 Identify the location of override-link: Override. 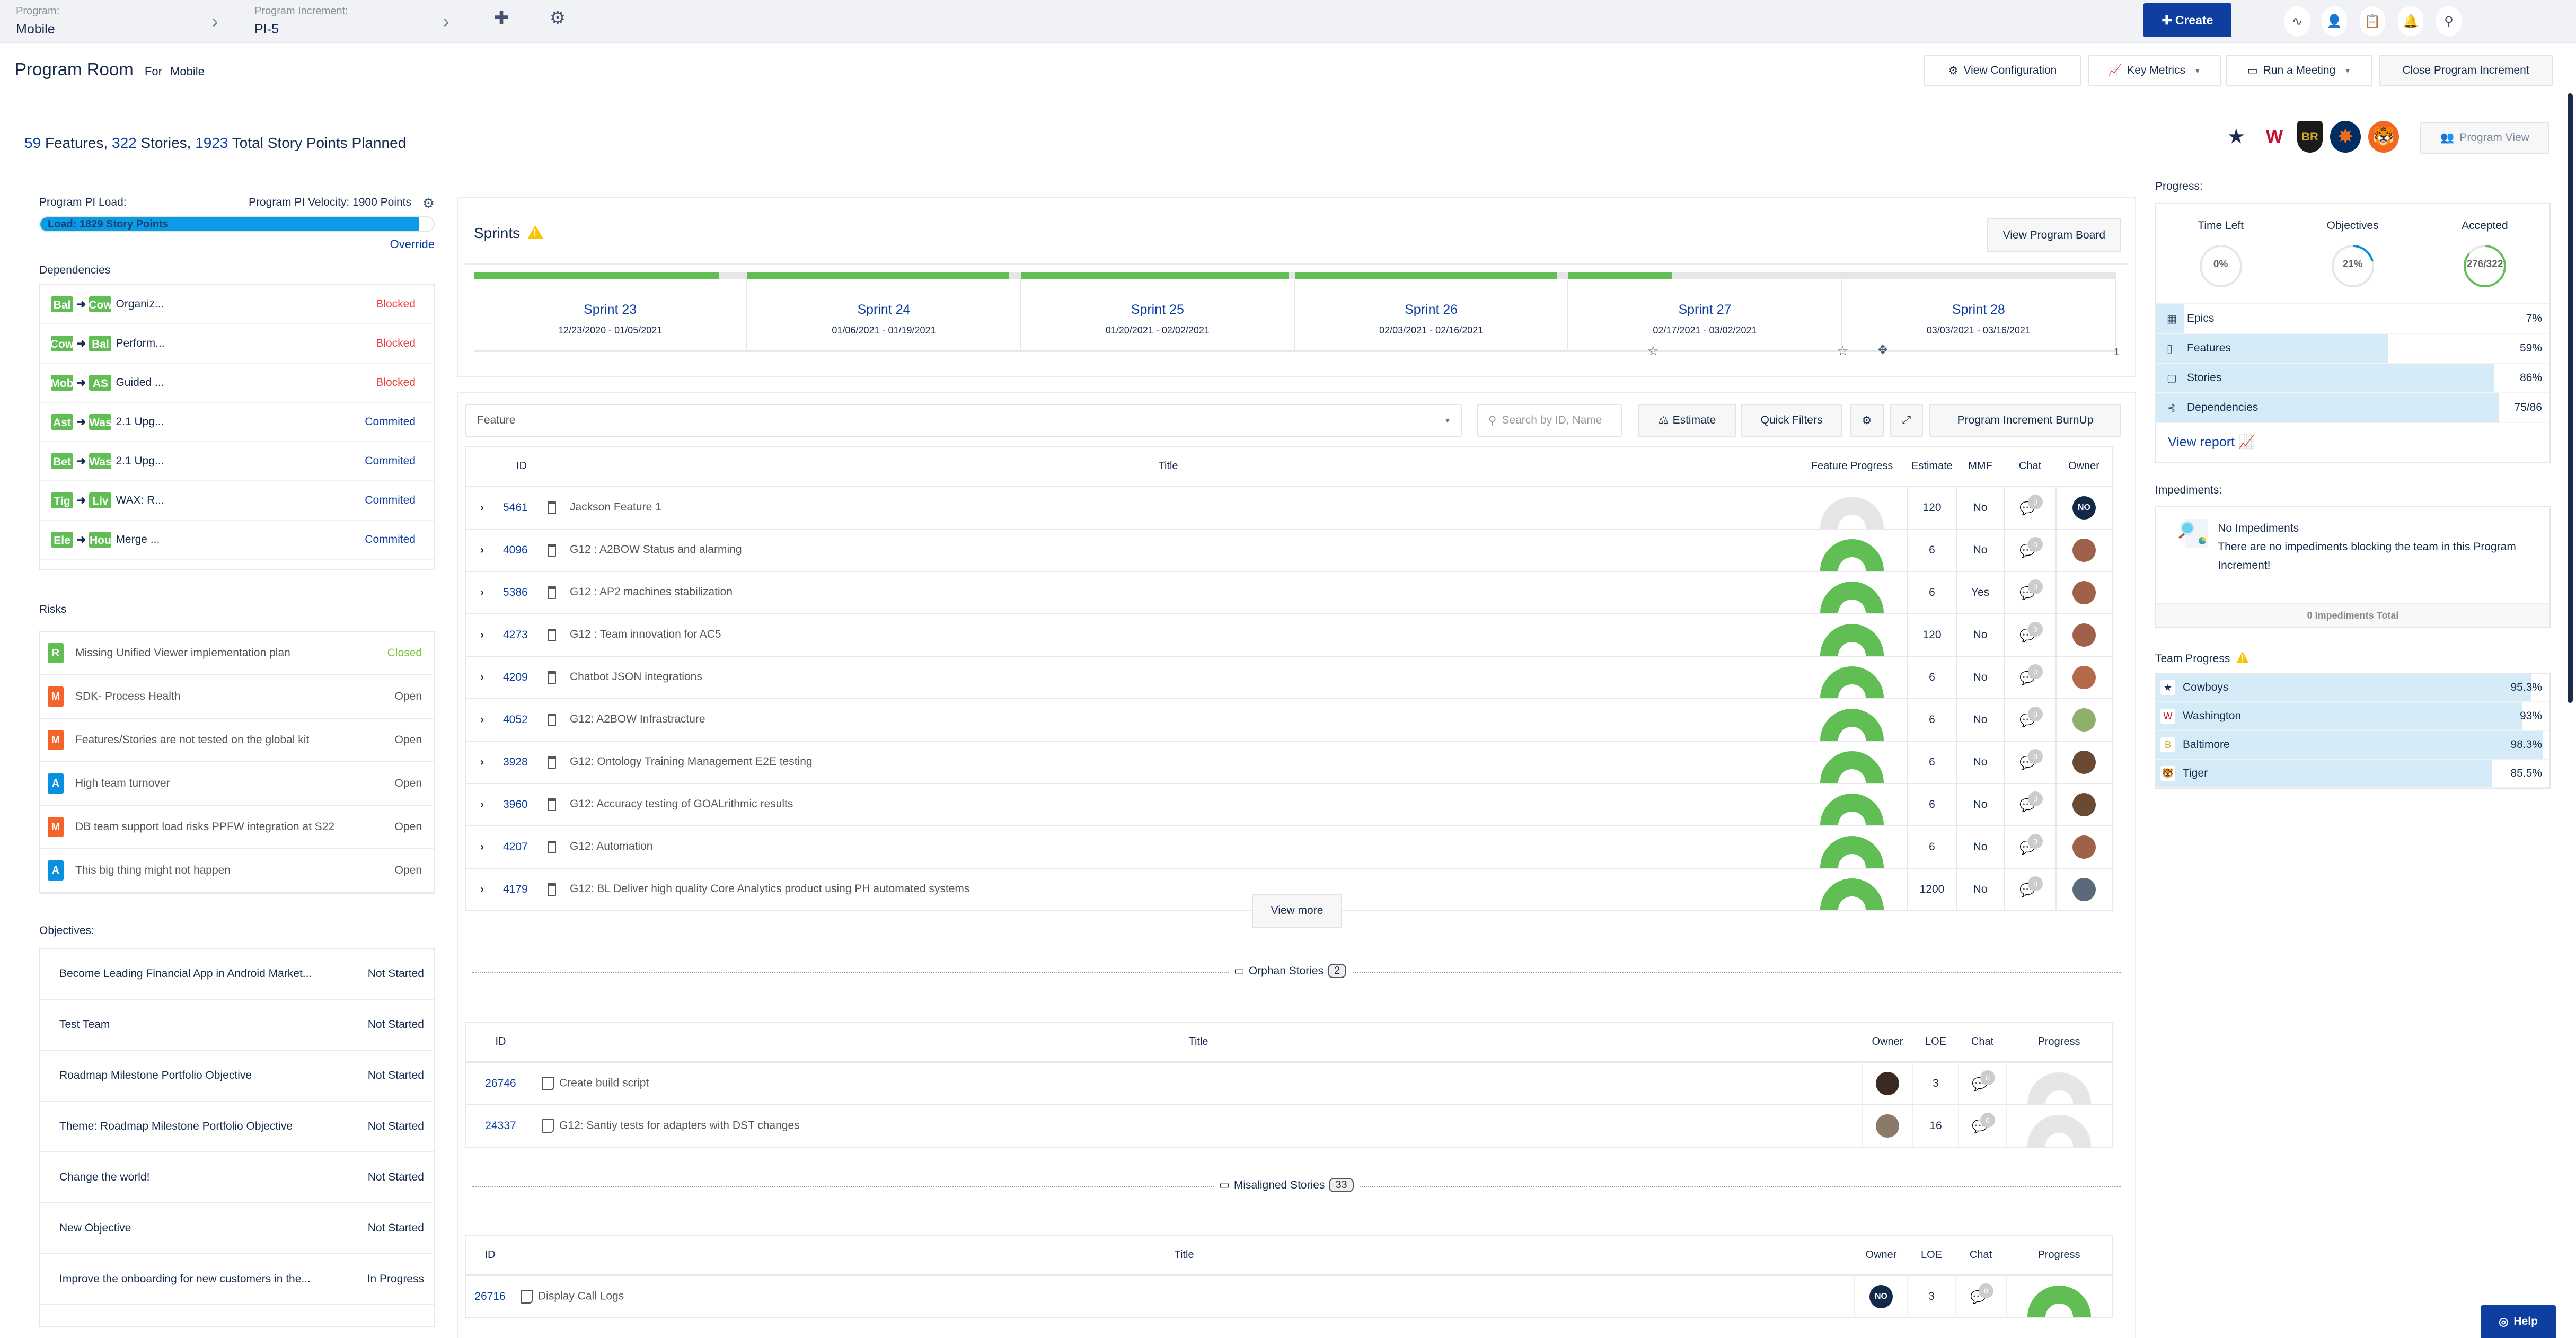
(237, 244).